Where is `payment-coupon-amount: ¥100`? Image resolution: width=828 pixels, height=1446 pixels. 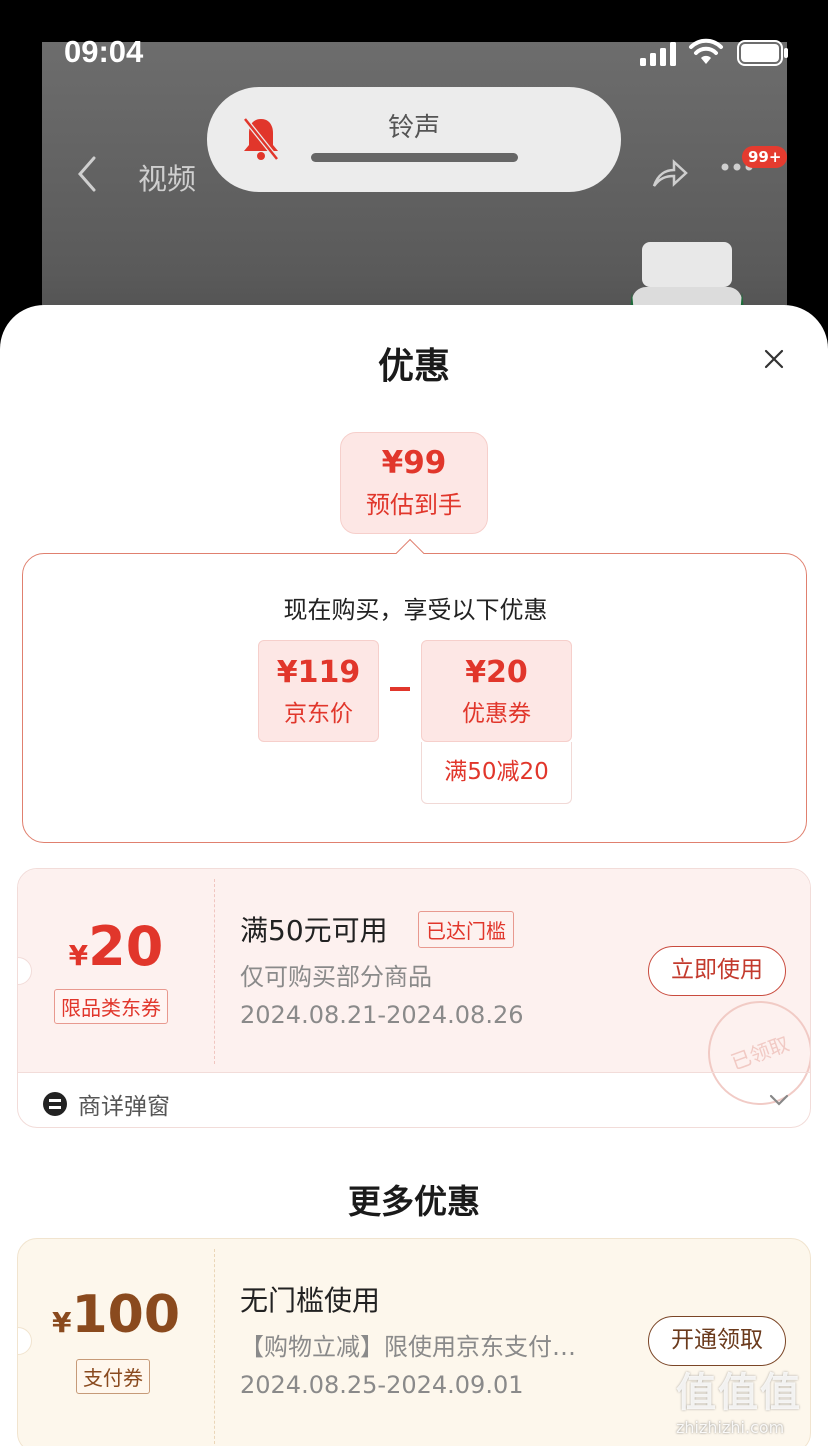 payment-coupon-amount: ¥100 is located at coordinates (116, 1315).